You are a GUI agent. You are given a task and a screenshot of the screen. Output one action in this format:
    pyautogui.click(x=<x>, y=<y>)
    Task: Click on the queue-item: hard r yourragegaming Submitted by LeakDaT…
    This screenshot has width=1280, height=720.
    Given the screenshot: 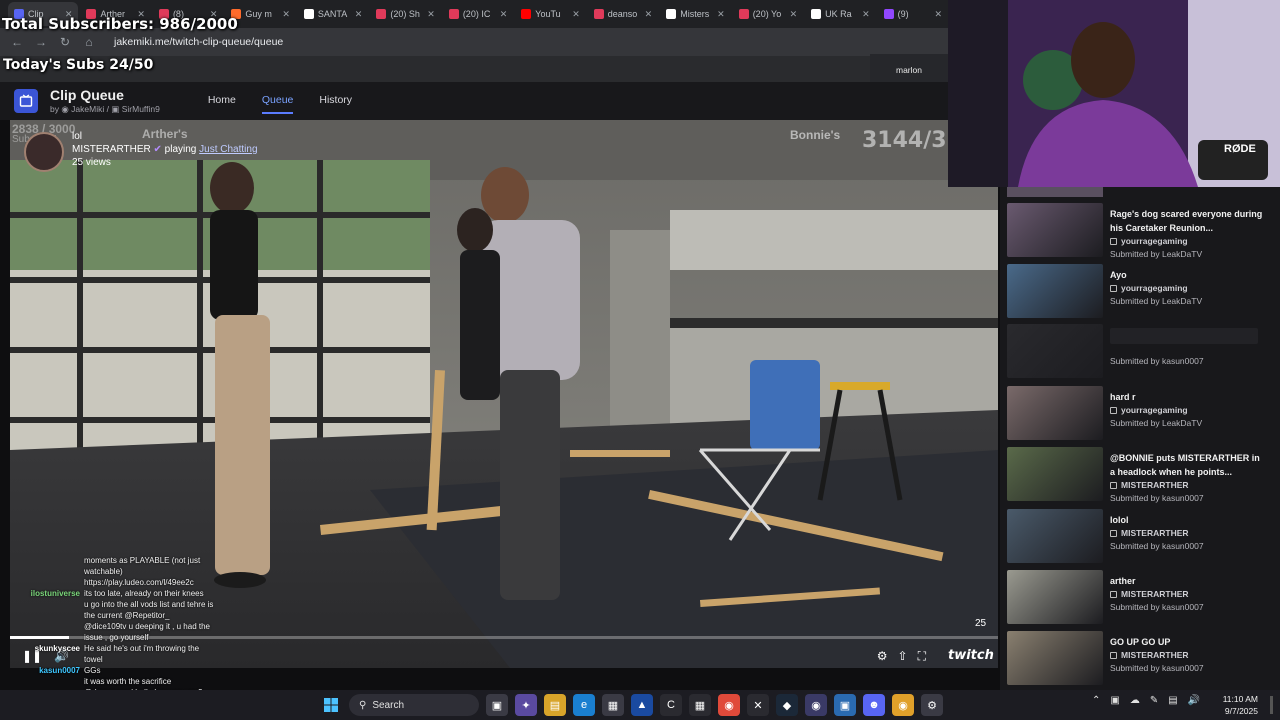 What is the action you would take?
    pyautogui.click(x=1139, y=414)
    